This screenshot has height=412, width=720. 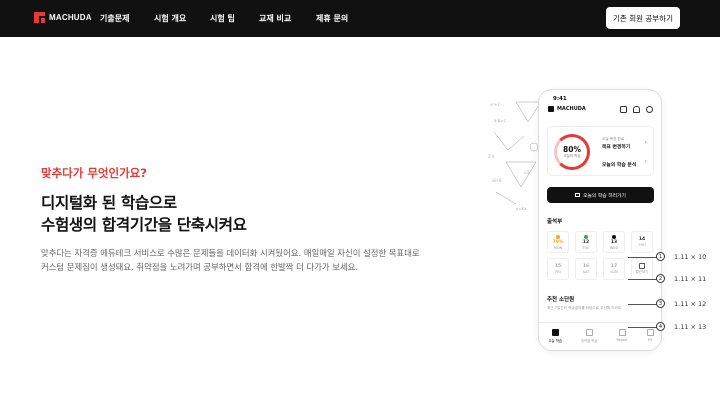 I want to click on monthly-view-label: 월간보기, so click(x=642, y=272).